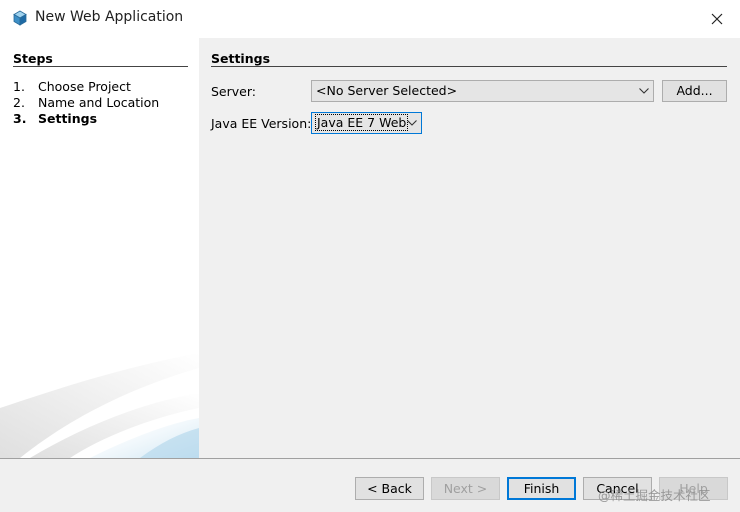 The image size is (740, 512). Describe the element at coordinates (19, 86) in the screenshot. I see `step-number: 1.` at that location.